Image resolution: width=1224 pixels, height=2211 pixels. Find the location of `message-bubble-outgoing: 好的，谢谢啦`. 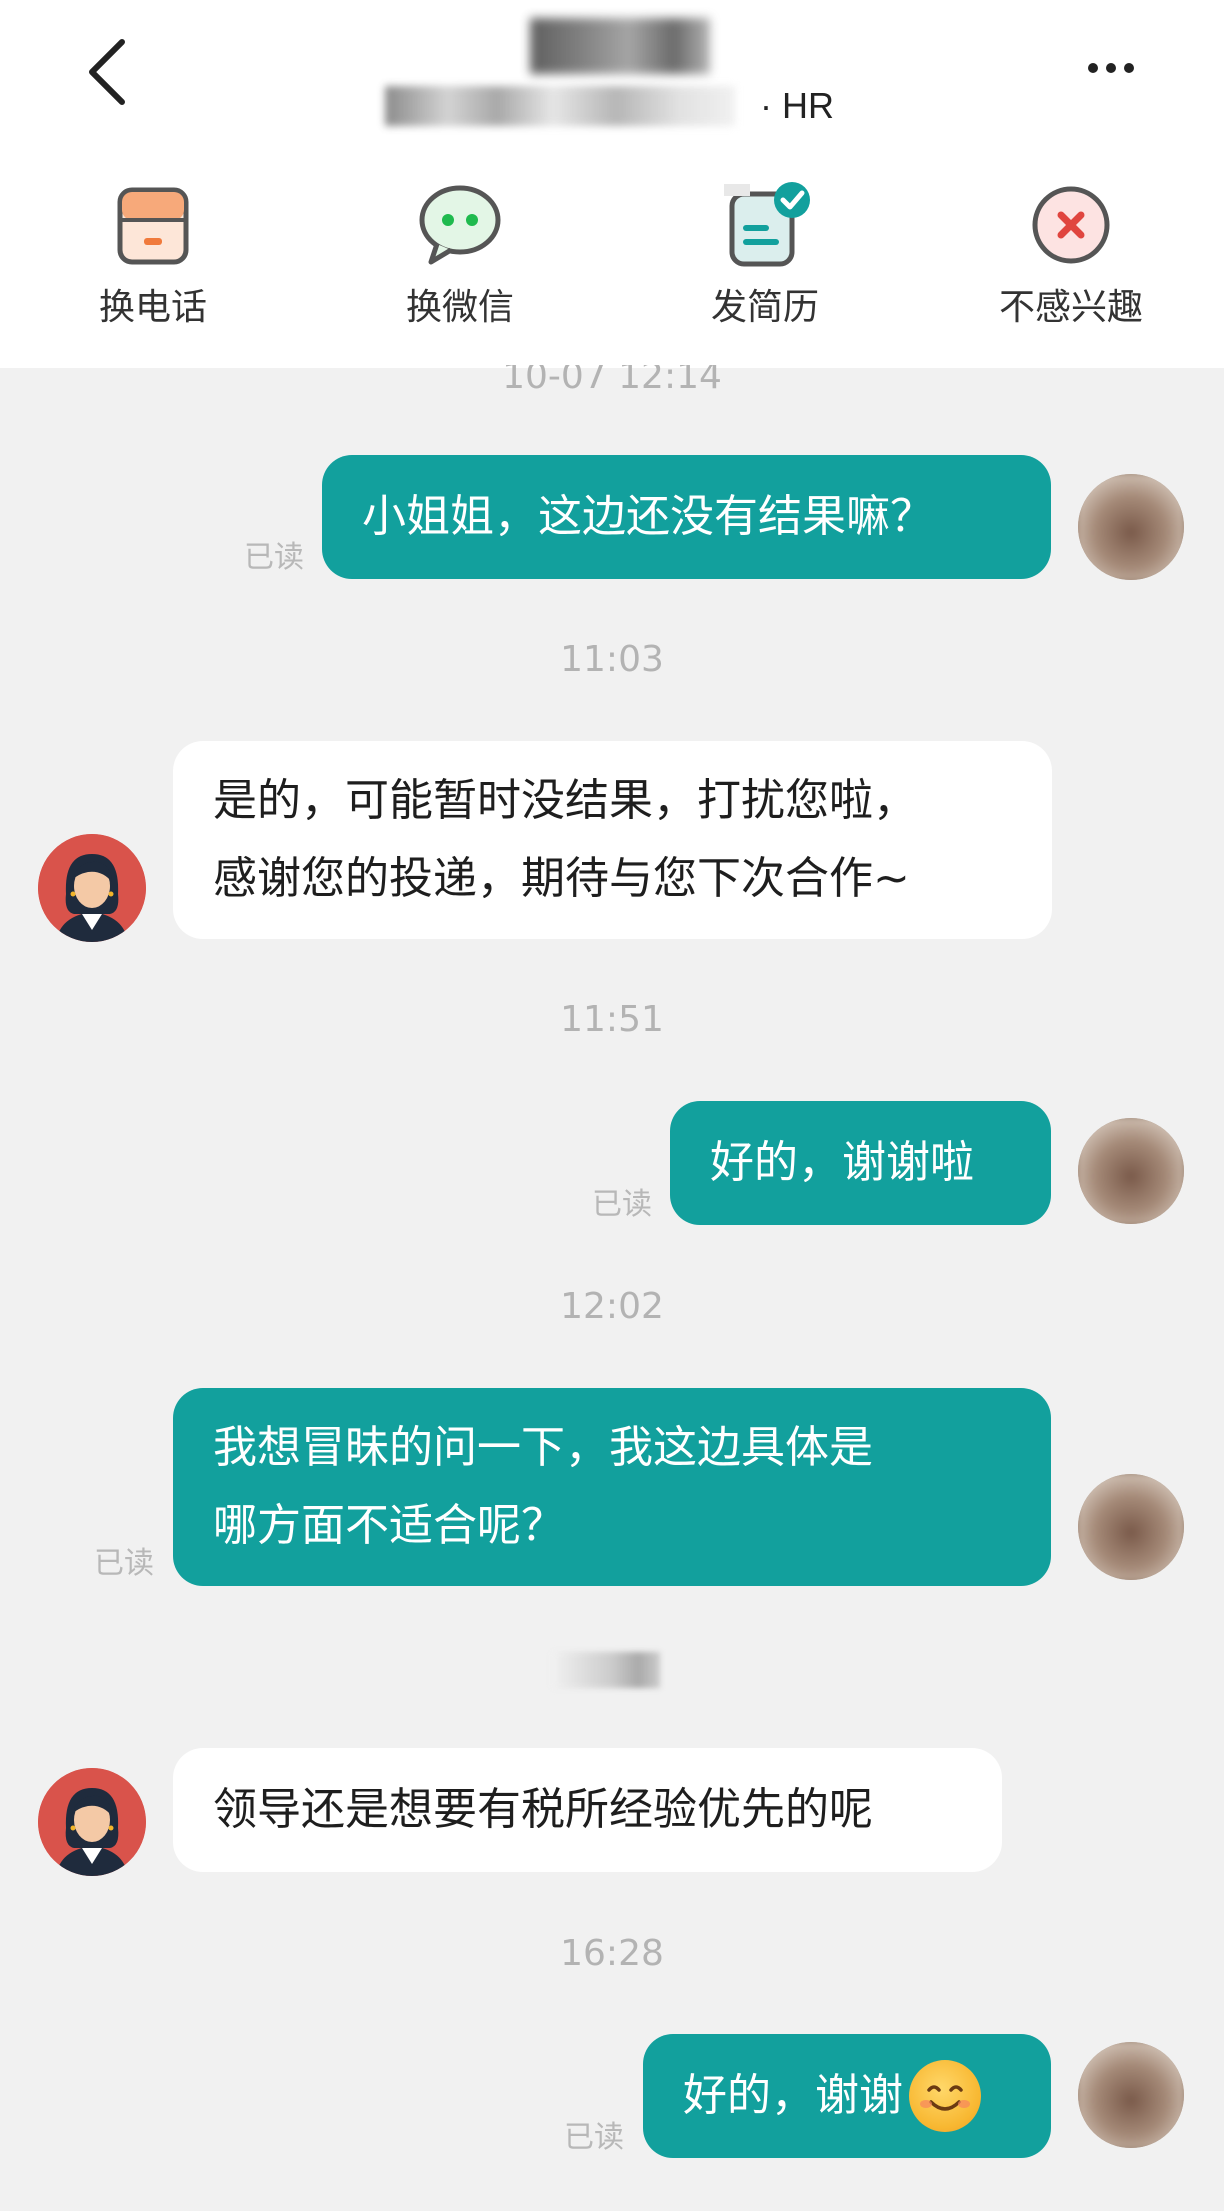

message-bubble-outgoing: 好的，谢谢啦 is located at coordinates (860, 1163).